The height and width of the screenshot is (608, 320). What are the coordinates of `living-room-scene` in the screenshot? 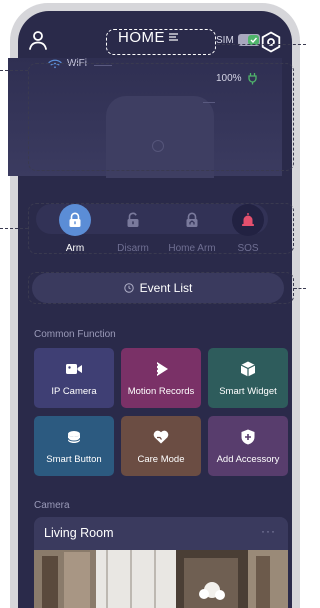 It's located at (161, 579).